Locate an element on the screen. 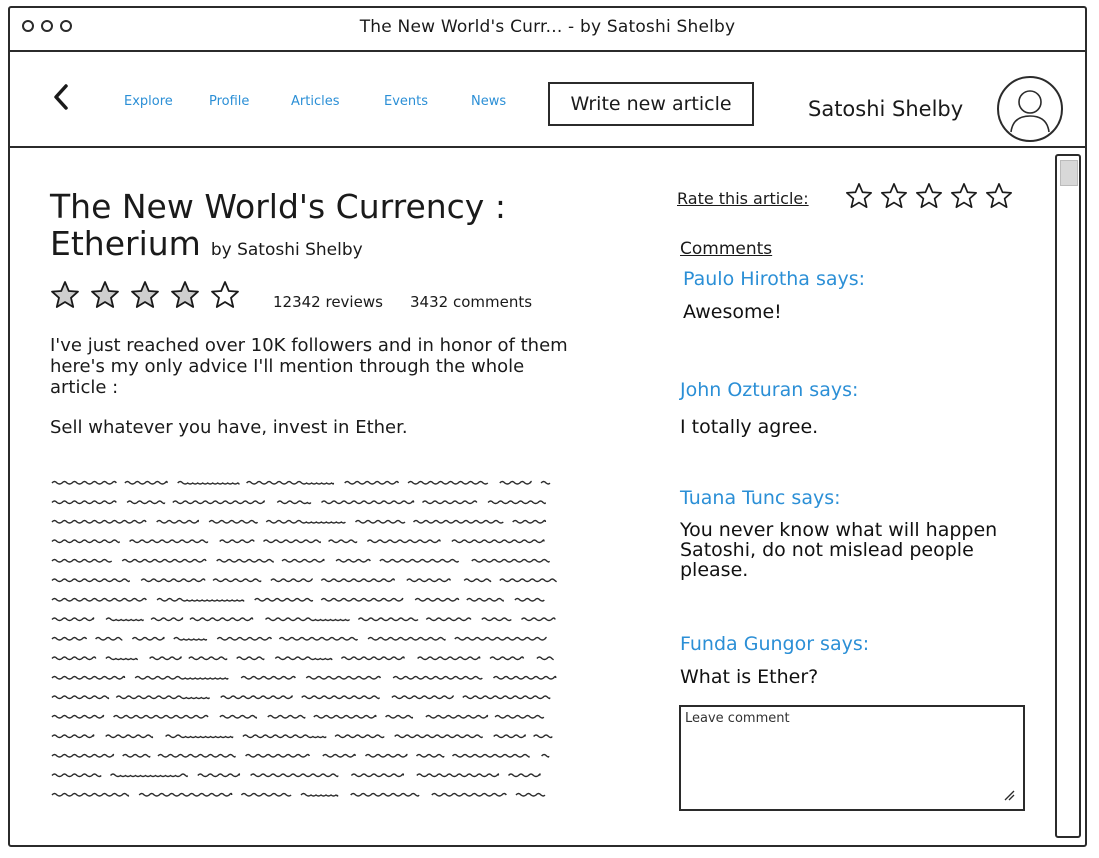  back-arrow-icon is located at coordinates (61, 97).